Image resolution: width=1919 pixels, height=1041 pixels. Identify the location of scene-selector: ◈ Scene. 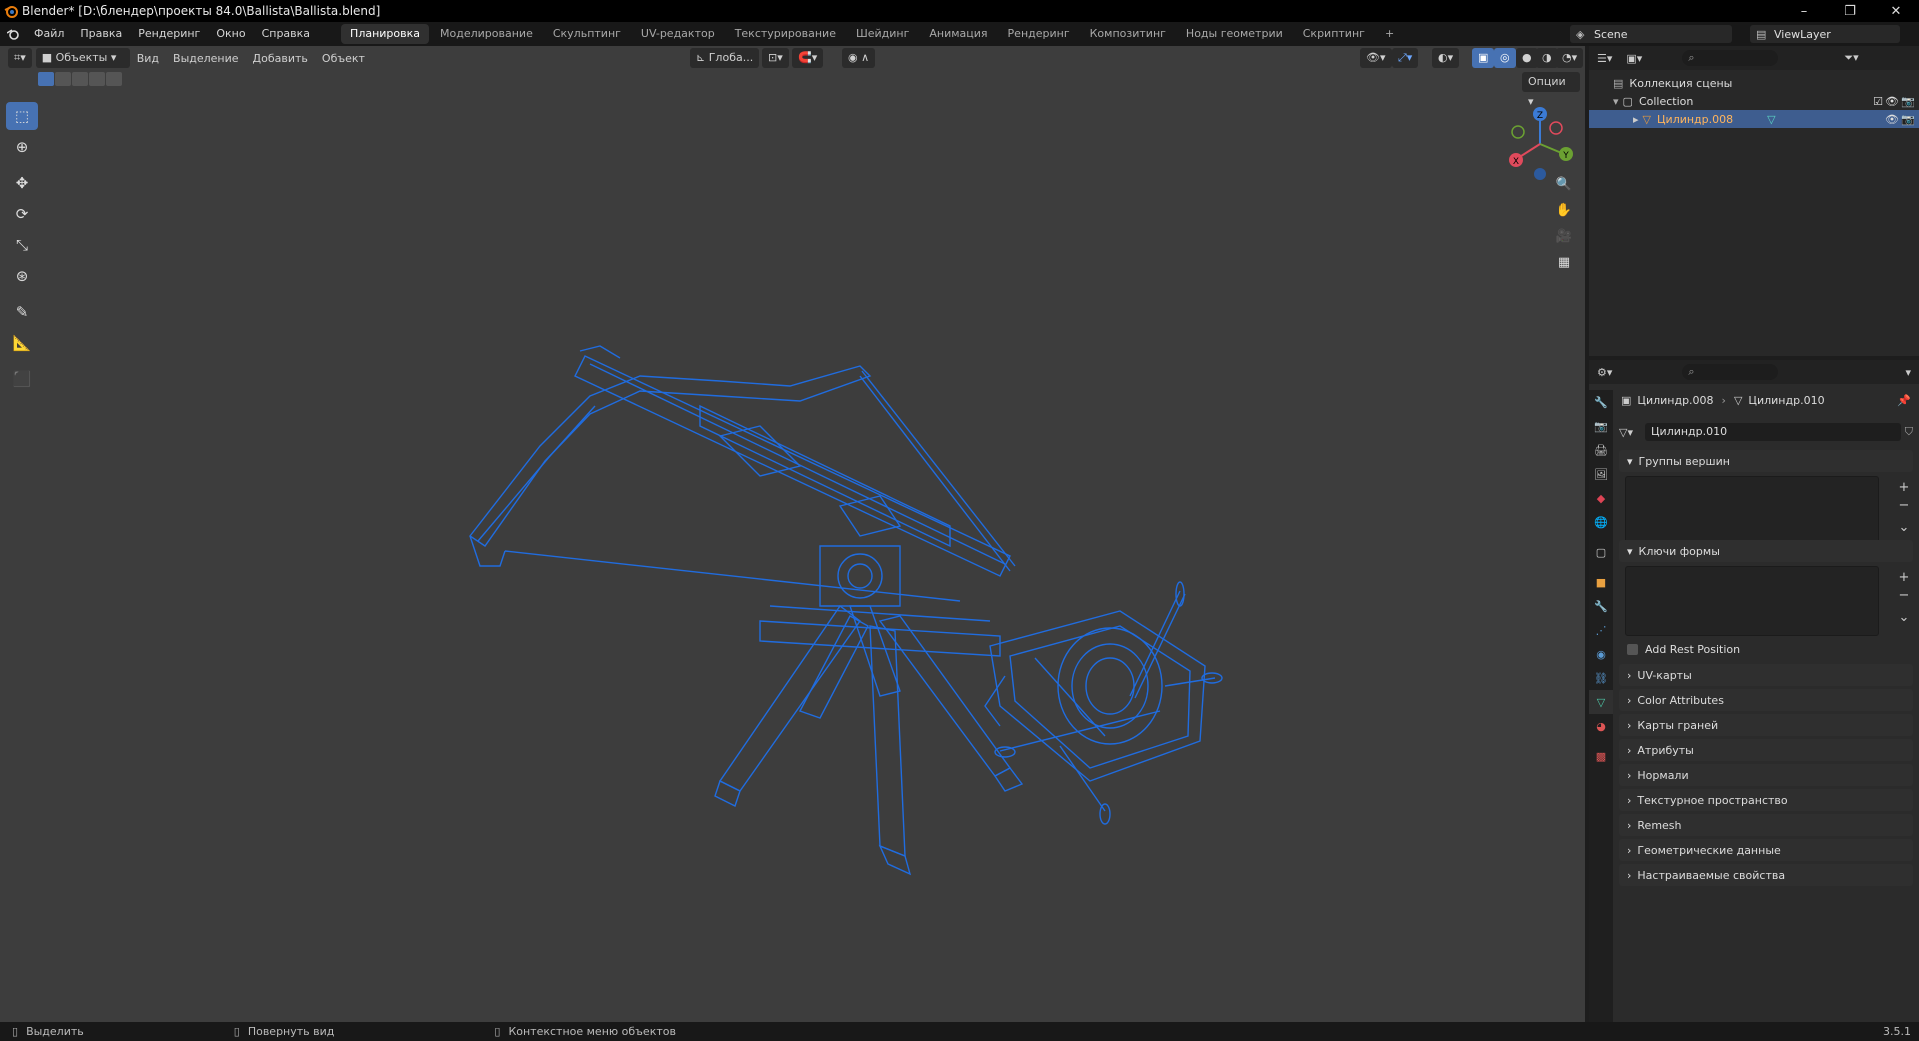
(1651, 34).